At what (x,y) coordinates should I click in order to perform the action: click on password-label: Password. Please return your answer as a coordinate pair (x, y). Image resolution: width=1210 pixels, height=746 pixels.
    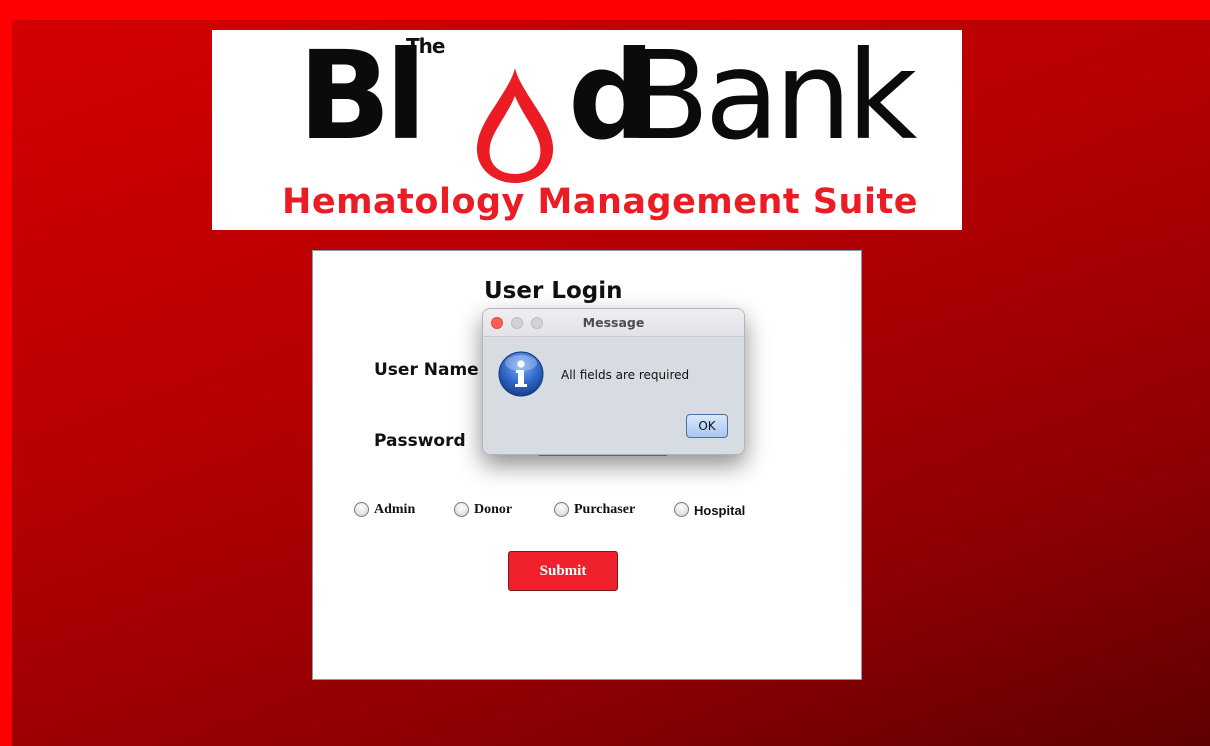
    Looking at the image, I should click on (420, 441).